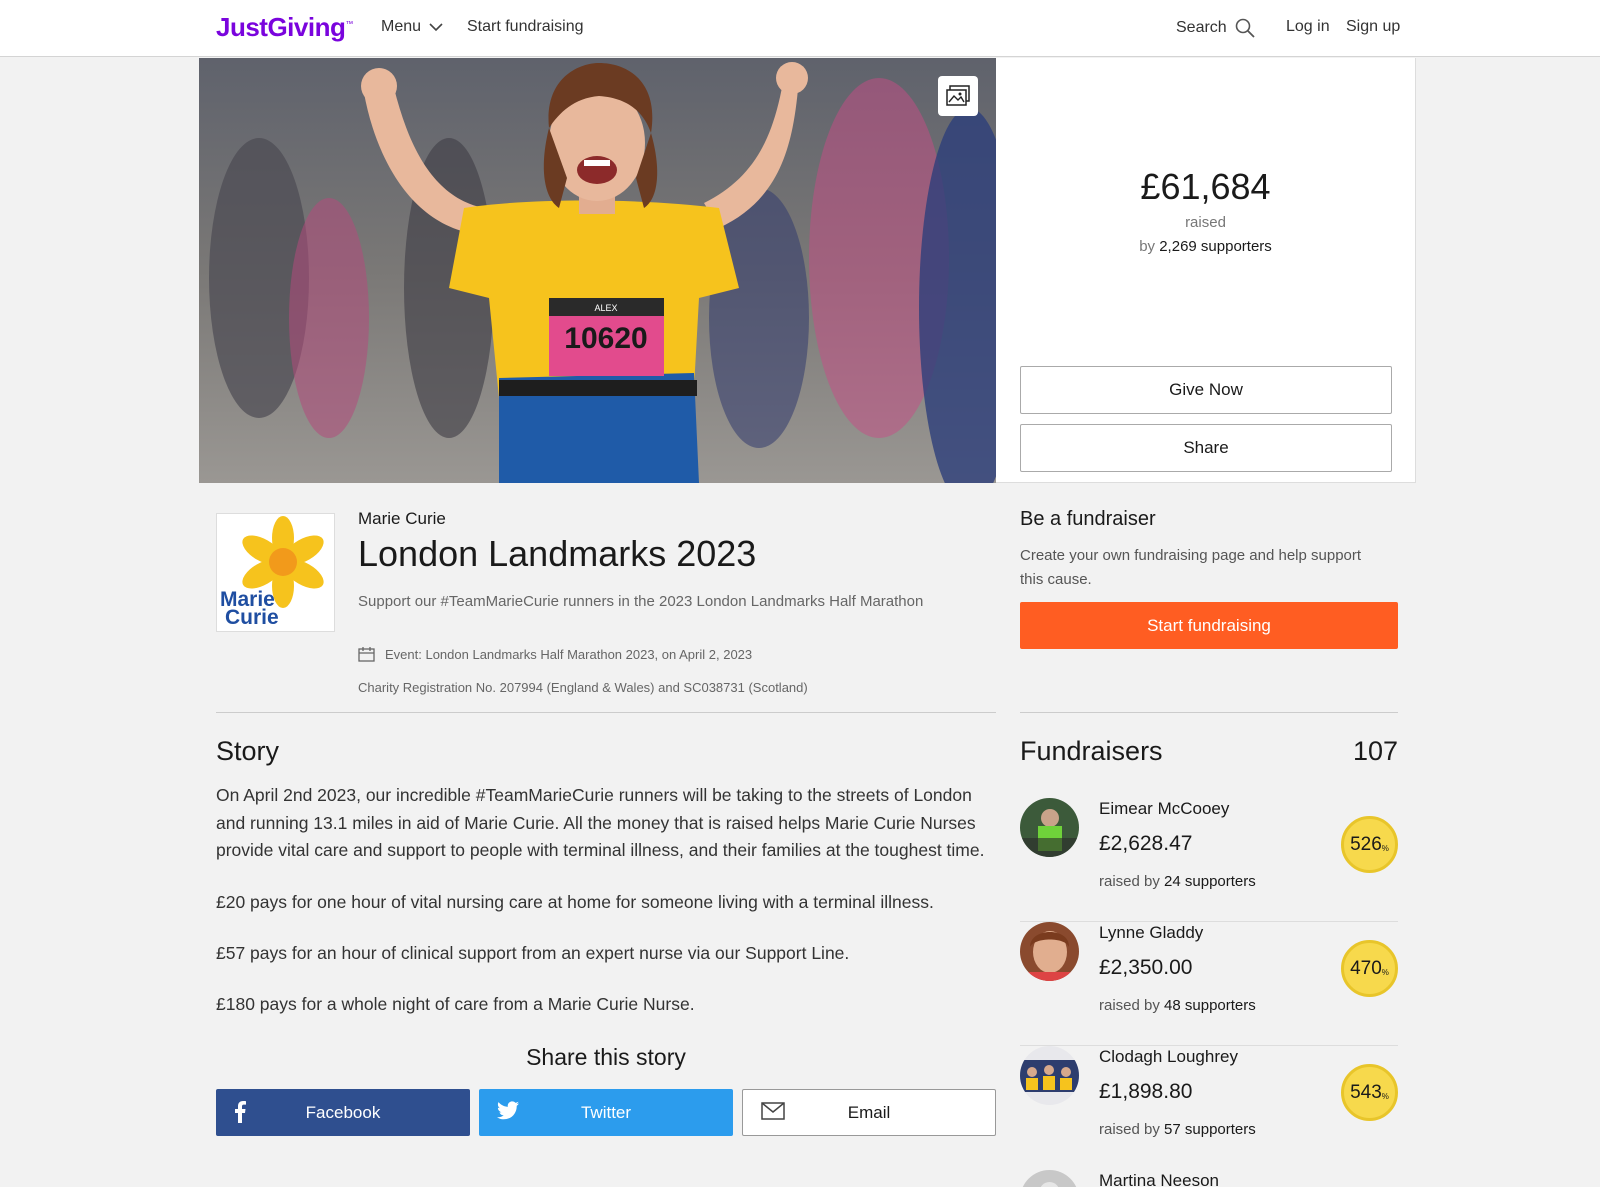 This screenshot has width=1600, height=1187. I want to click on fundraiser-supporters: raised by 24 supporters, so click(1177, 881).